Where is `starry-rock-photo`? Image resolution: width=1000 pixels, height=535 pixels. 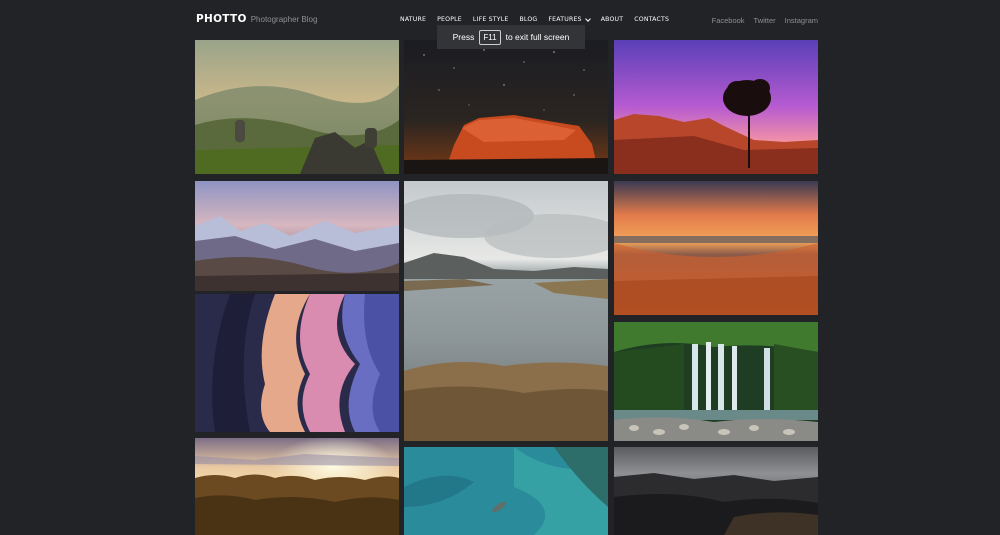
starry-rock-photo is located at coordinates (506, 107).